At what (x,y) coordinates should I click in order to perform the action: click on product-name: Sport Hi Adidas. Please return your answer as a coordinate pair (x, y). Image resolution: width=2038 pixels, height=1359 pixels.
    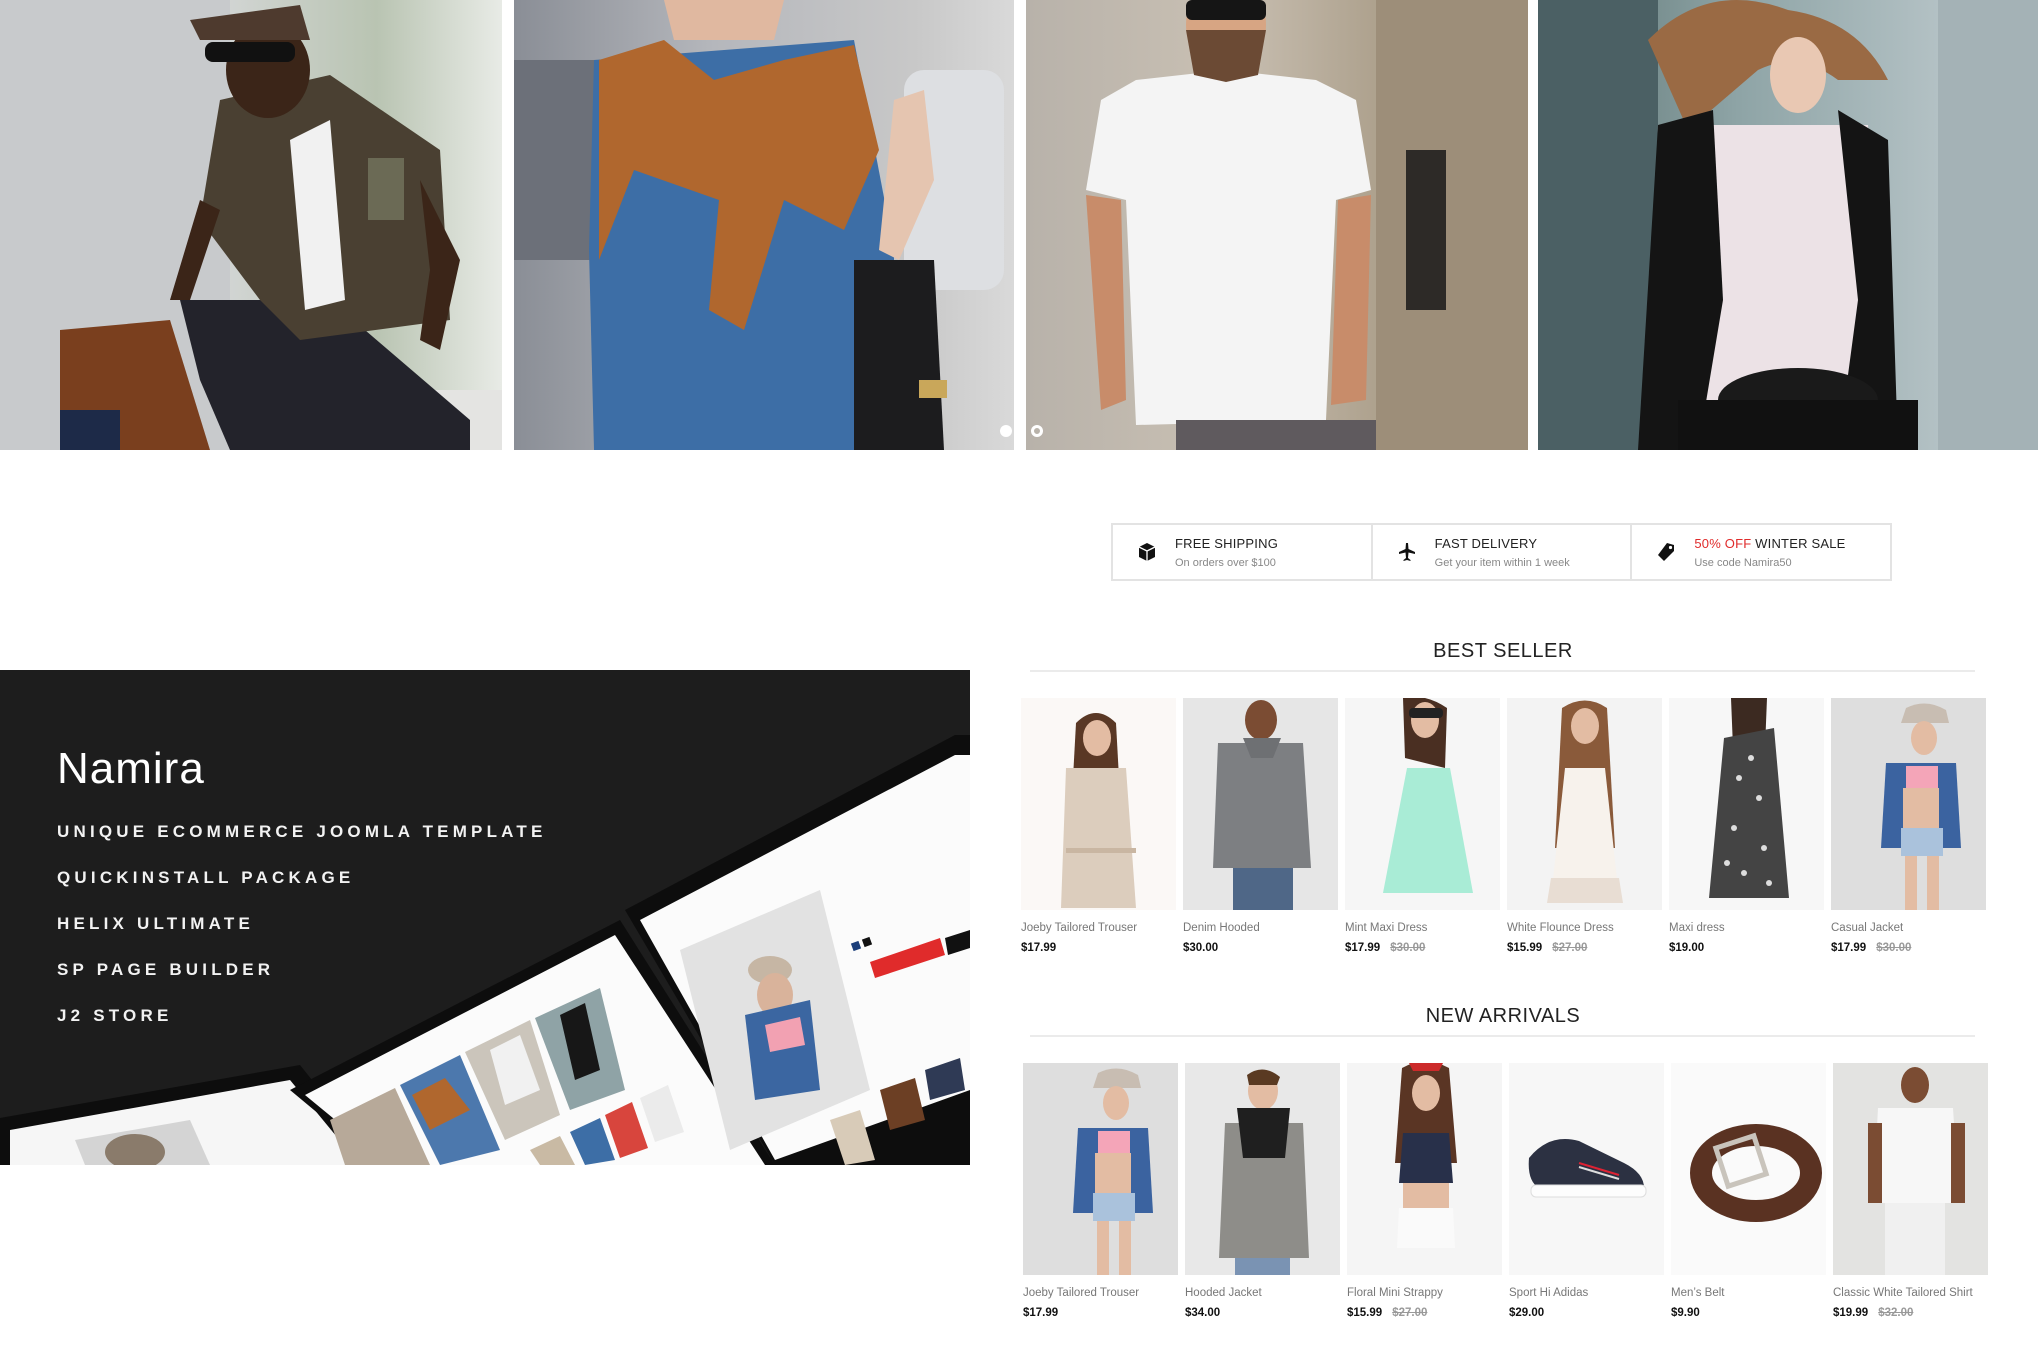
    Looking at the image, I should click on (1586, 1293).